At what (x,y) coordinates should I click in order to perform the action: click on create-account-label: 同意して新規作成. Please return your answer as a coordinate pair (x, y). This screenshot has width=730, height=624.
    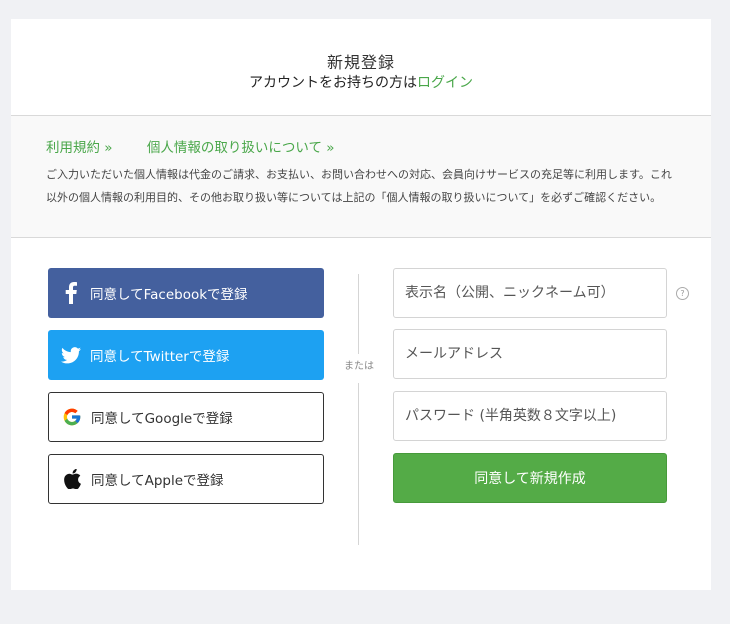
    Looking at the image, I should click on (530, 479).